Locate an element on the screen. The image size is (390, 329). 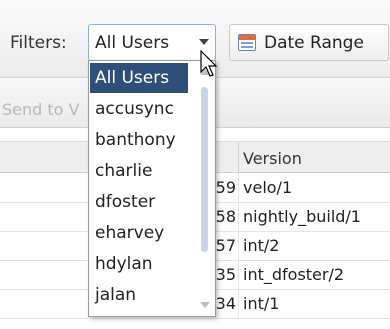
chevron-down-icon is located at coordinates (204, 42).